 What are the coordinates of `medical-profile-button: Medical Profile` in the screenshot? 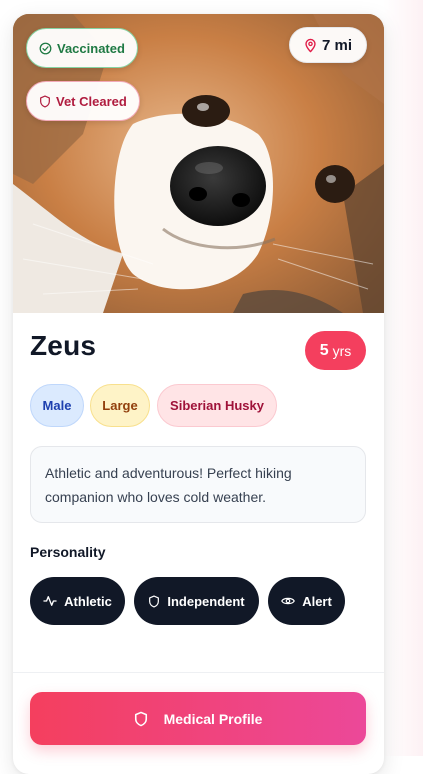 It's located at (198, 718).